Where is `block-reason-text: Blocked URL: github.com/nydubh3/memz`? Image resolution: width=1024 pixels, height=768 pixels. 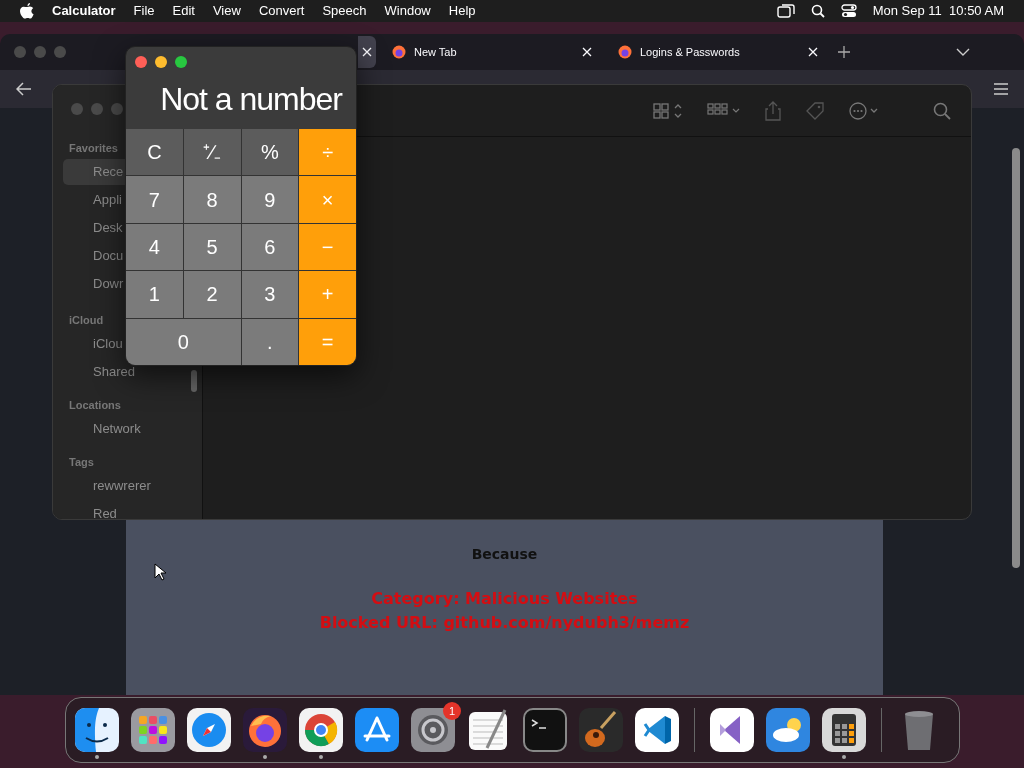
block-reason-text: Blocked URL: github.com/nydubh3/memz is located at coordinates (504, 623).